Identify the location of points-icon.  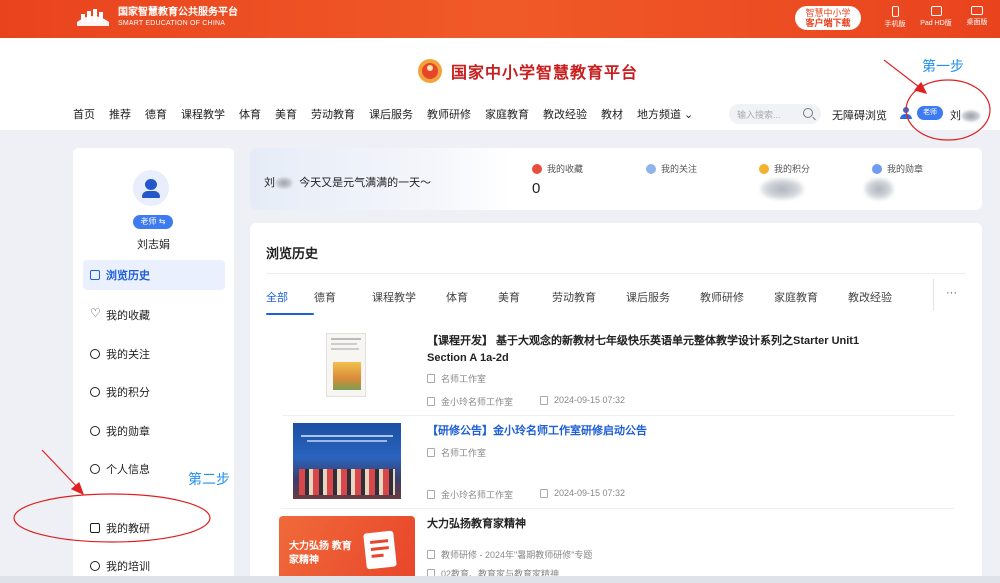
(95, 392).